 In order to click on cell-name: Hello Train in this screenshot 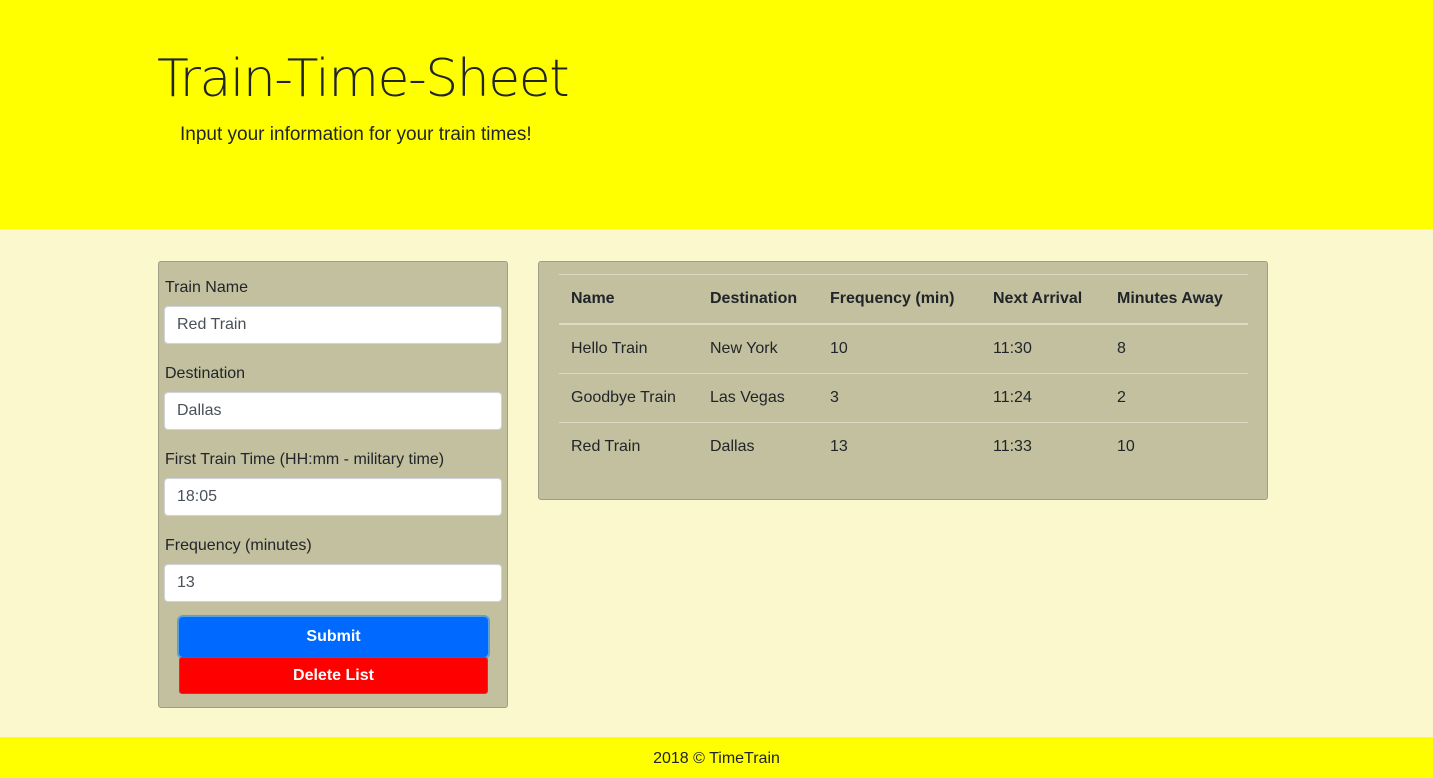, I will do `click(609, 348)`.